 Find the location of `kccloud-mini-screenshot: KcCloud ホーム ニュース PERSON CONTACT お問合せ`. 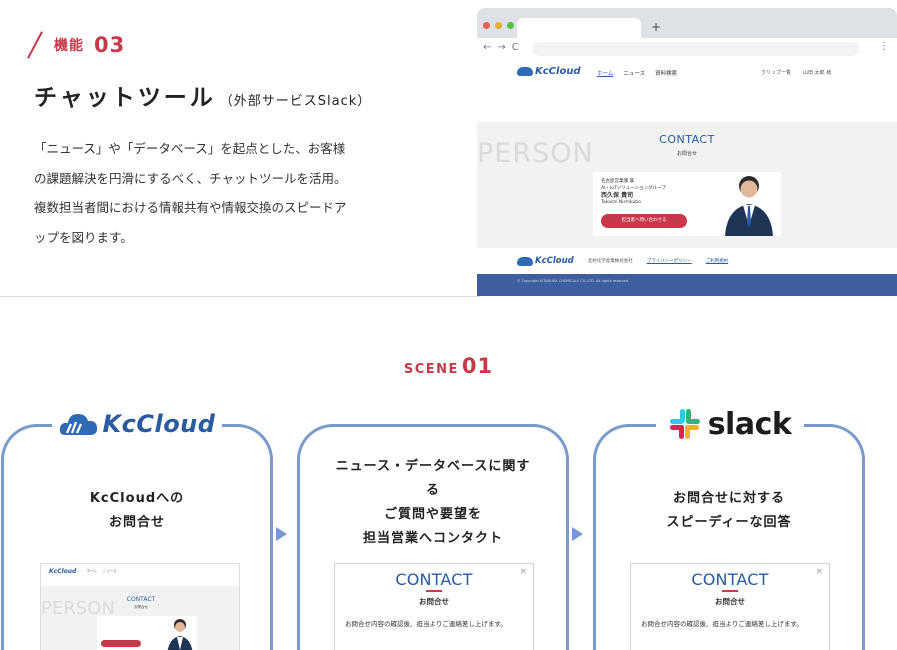

kccloud-mini-screenshot: KcCloud ホーム ニュース PERSON CONTACT お問合せ is located at coordinates (140, 606).